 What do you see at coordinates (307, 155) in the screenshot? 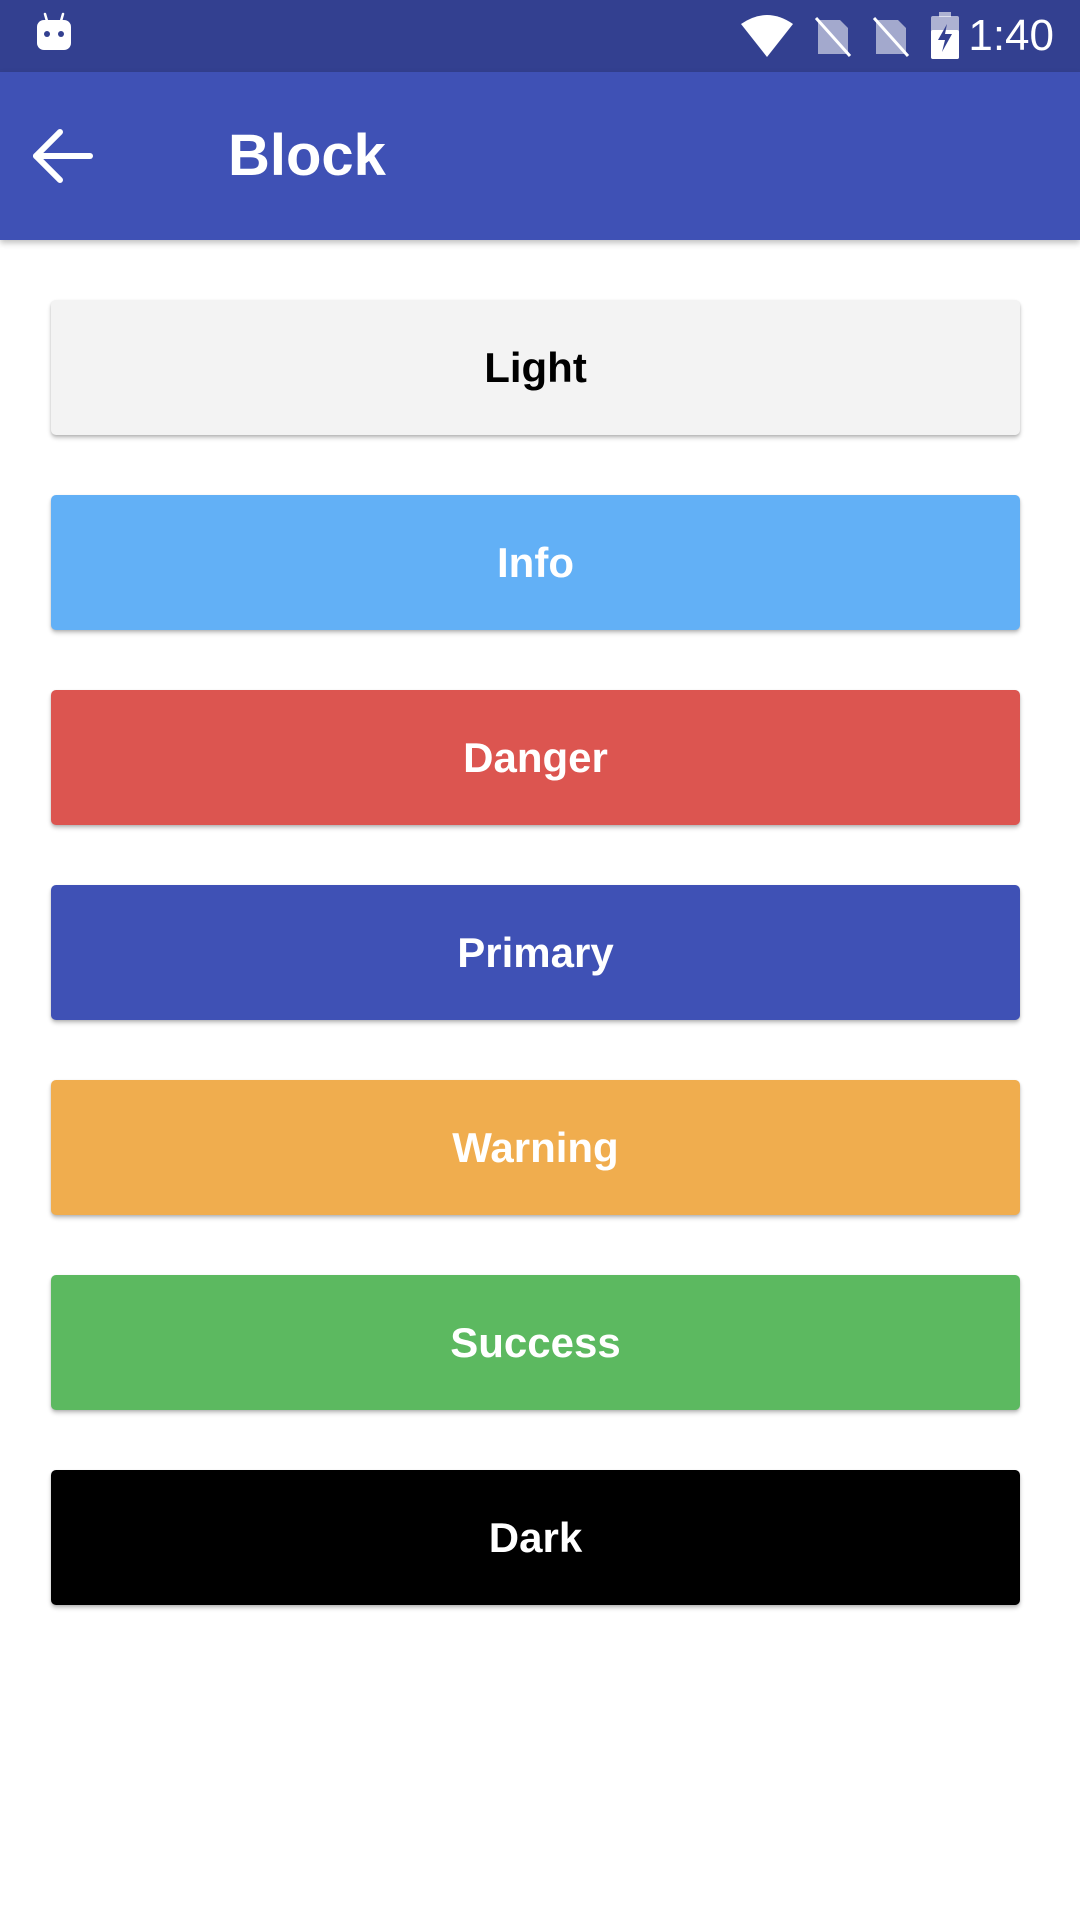
I see `page-title: Block` at bounding box center [307, 155].